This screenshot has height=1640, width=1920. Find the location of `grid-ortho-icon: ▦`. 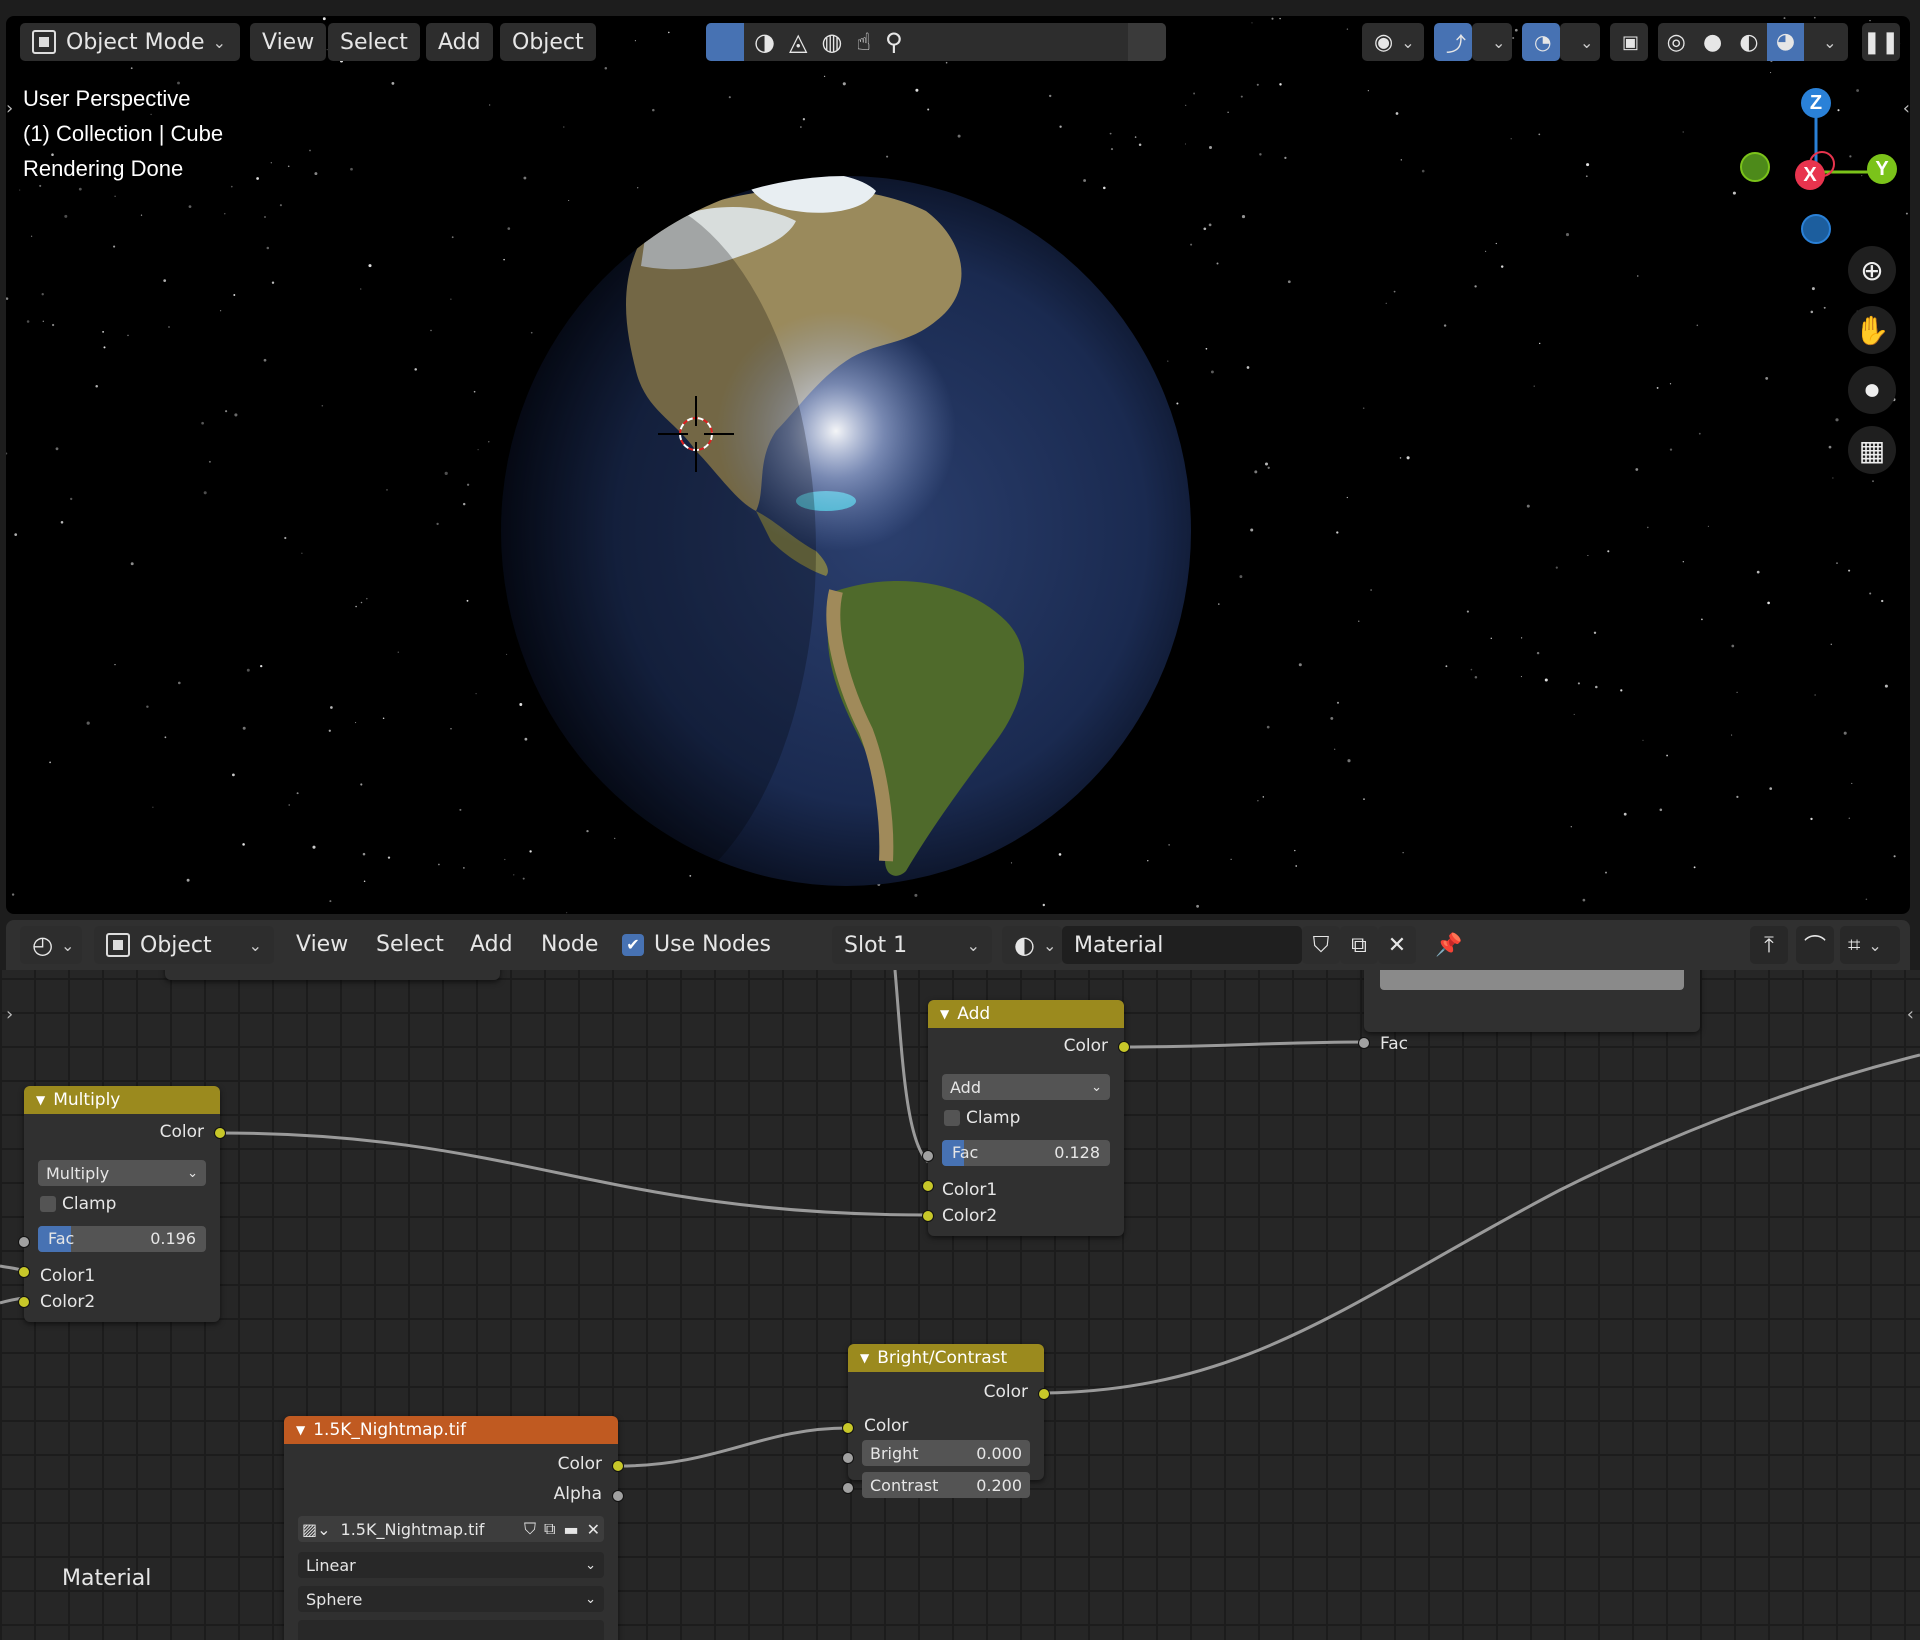

grid-ortho-icon: ▦ is located at coordinates (1872, 450).